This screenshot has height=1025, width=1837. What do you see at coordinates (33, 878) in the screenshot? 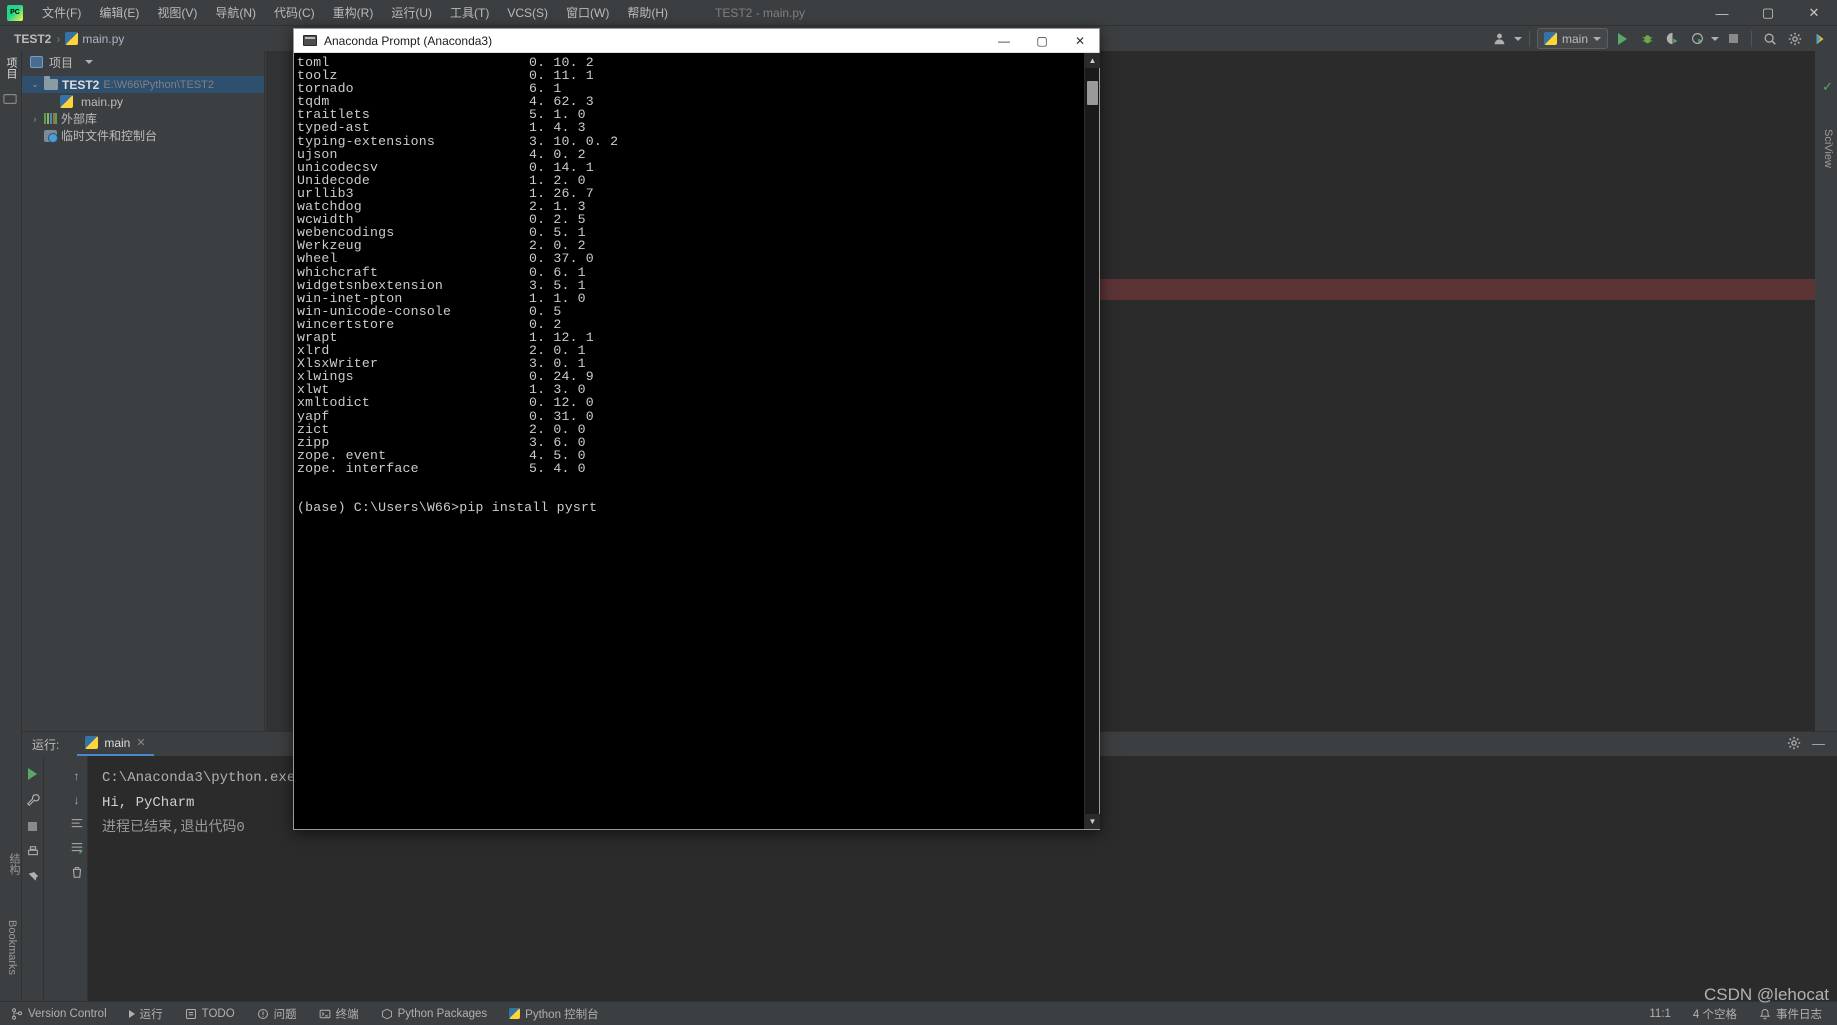
I see `pin-icon` at bounding box center [33, 878].